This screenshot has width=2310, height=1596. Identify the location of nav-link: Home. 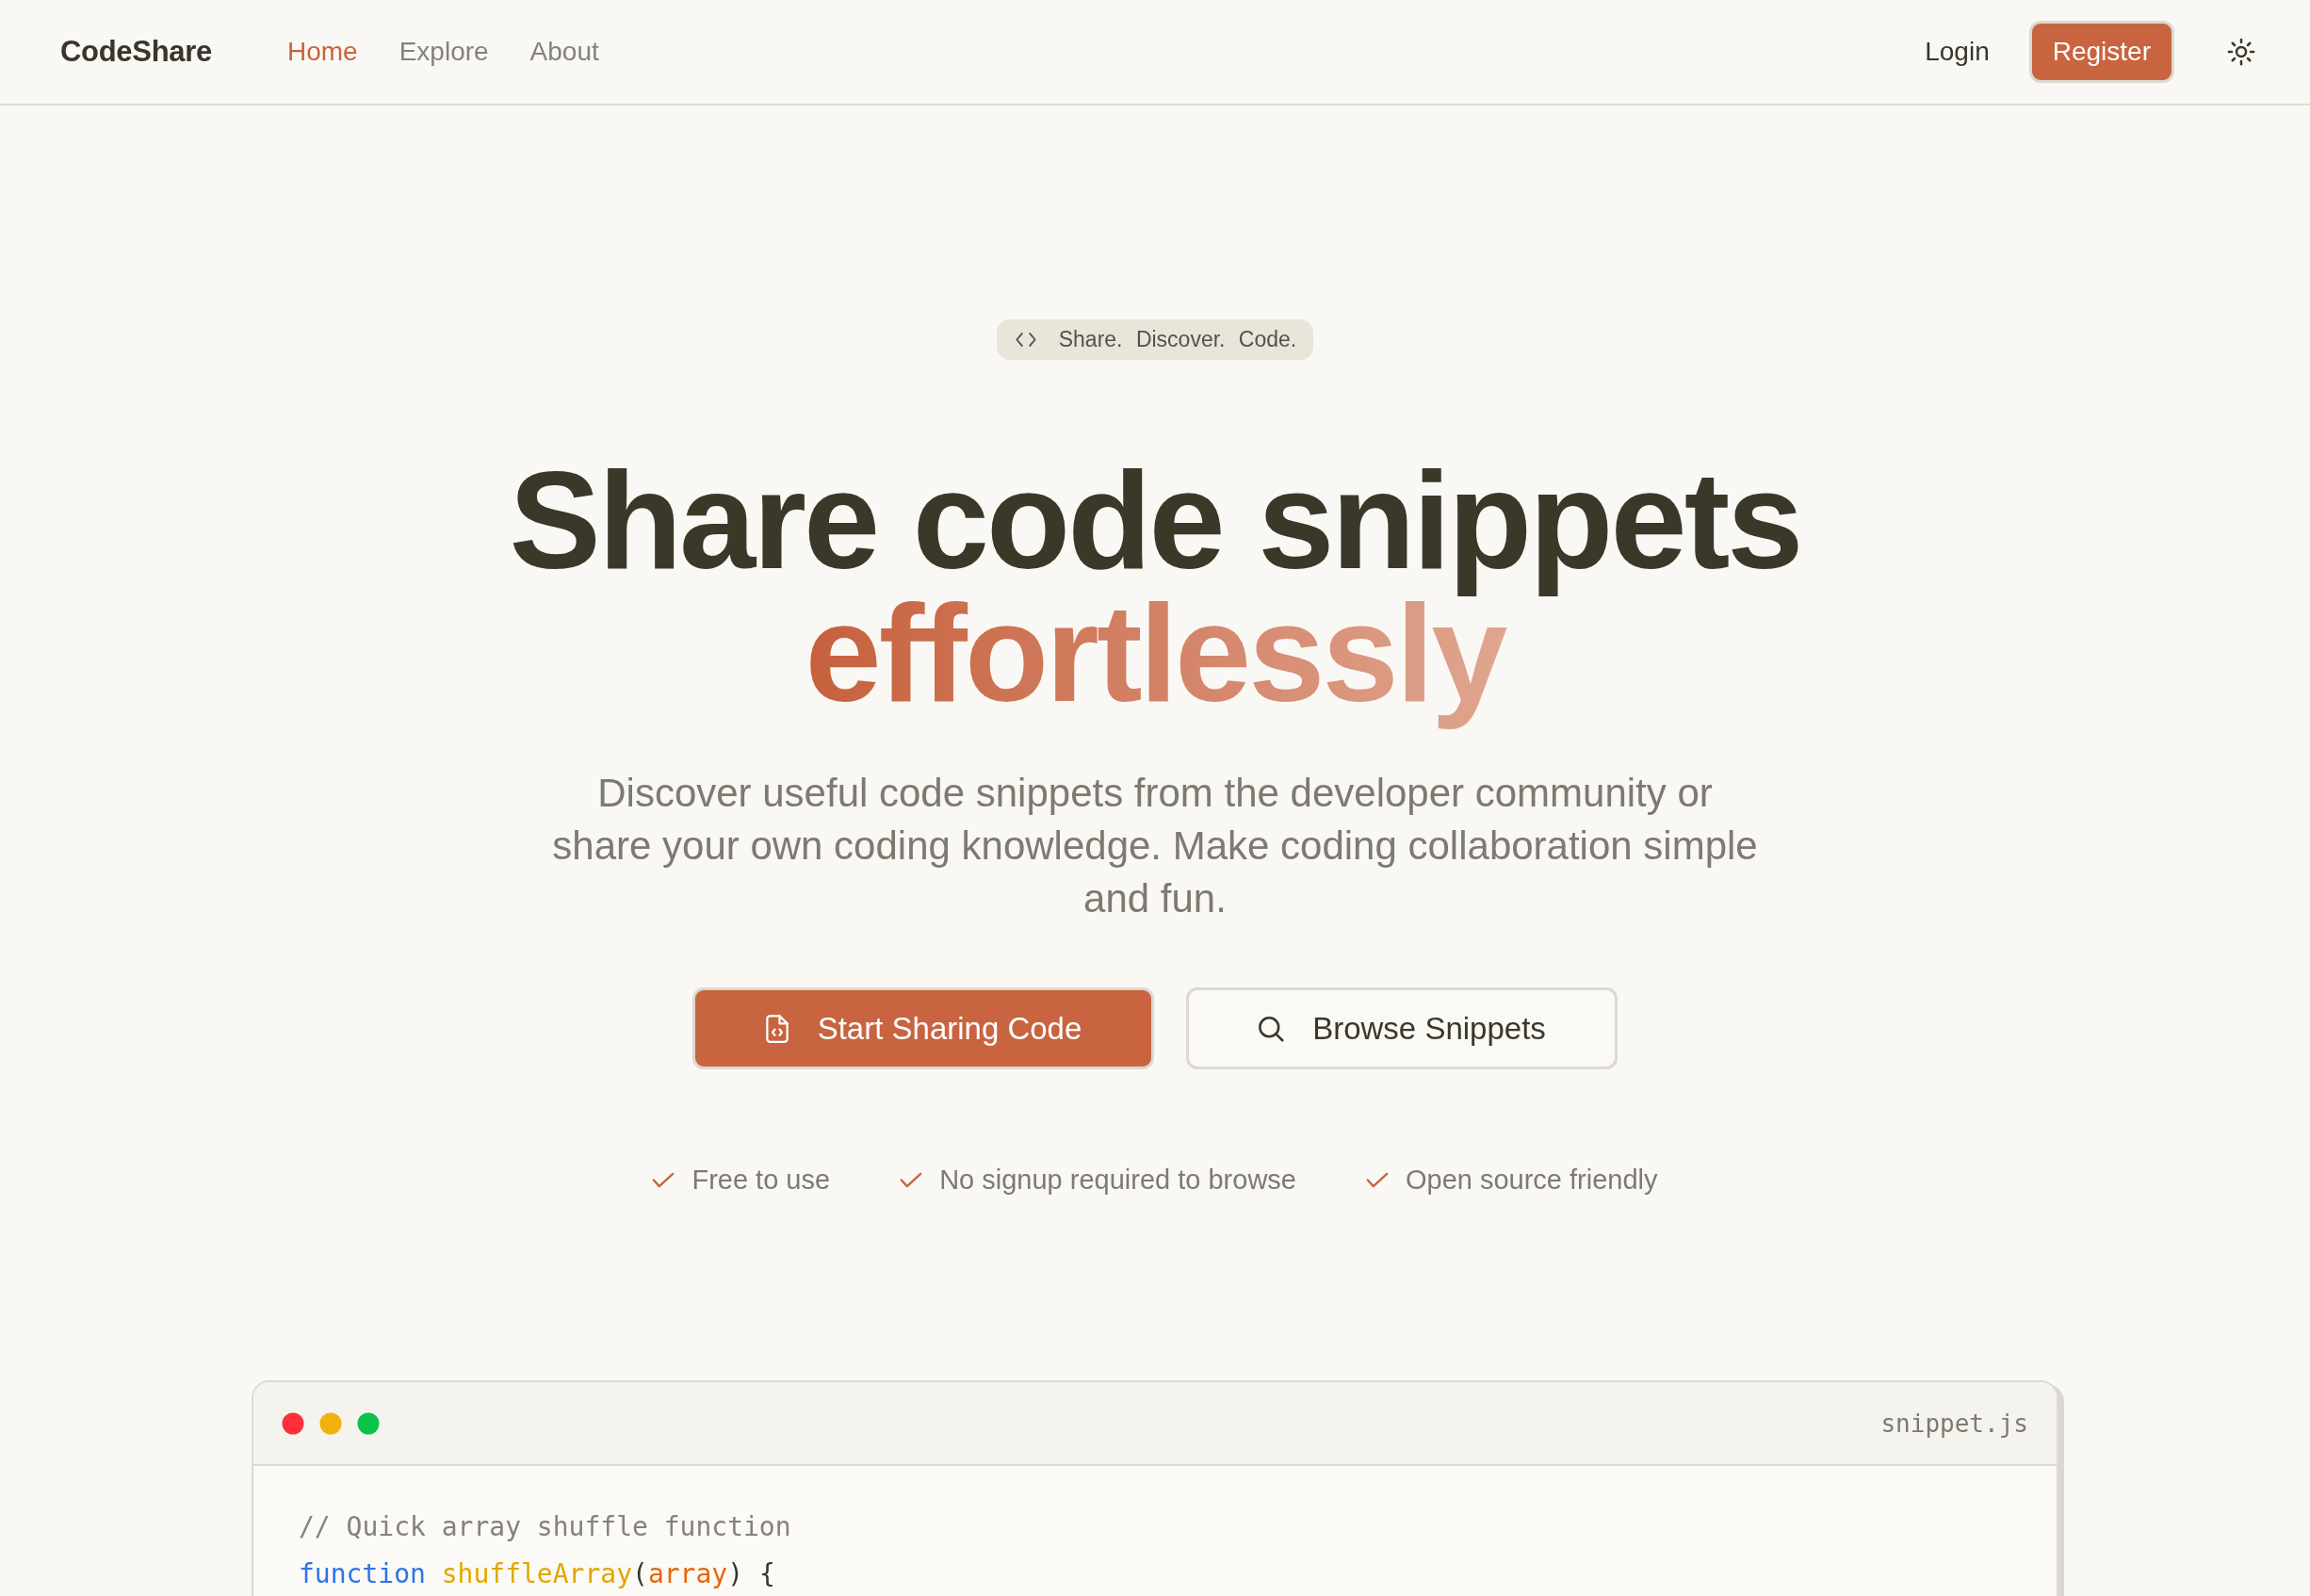
(322, 52).